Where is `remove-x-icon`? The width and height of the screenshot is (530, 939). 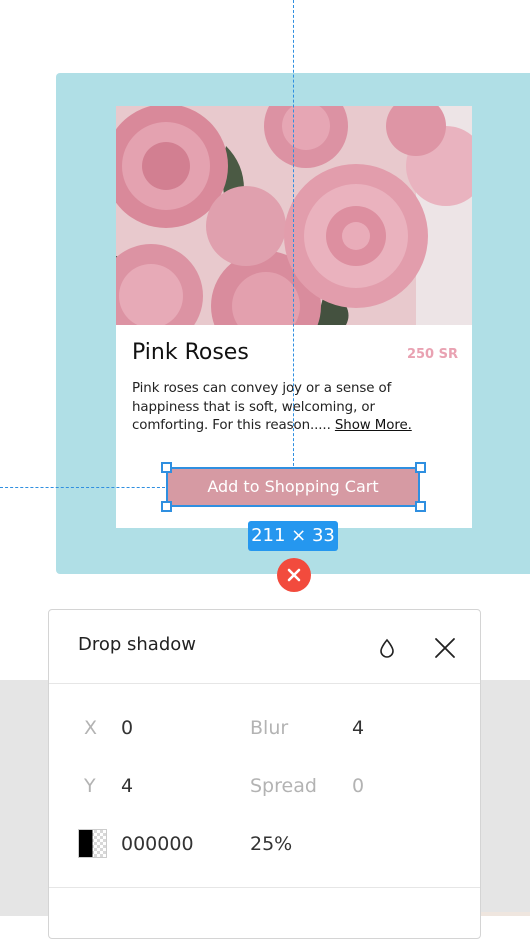
remove-x-icon is located at coordinates (294, 575).